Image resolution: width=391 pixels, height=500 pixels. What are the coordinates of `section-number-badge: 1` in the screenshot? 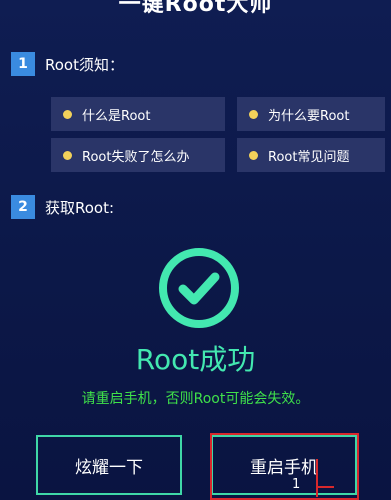 It's located at (23, 64).